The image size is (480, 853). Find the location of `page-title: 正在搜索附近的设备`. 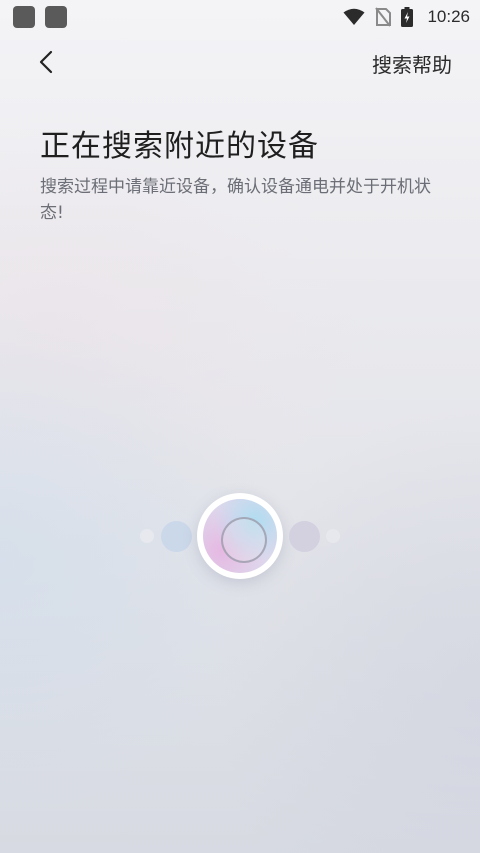

page-title: 正在搜索附近的设备 is located at coordinates (179, 146).